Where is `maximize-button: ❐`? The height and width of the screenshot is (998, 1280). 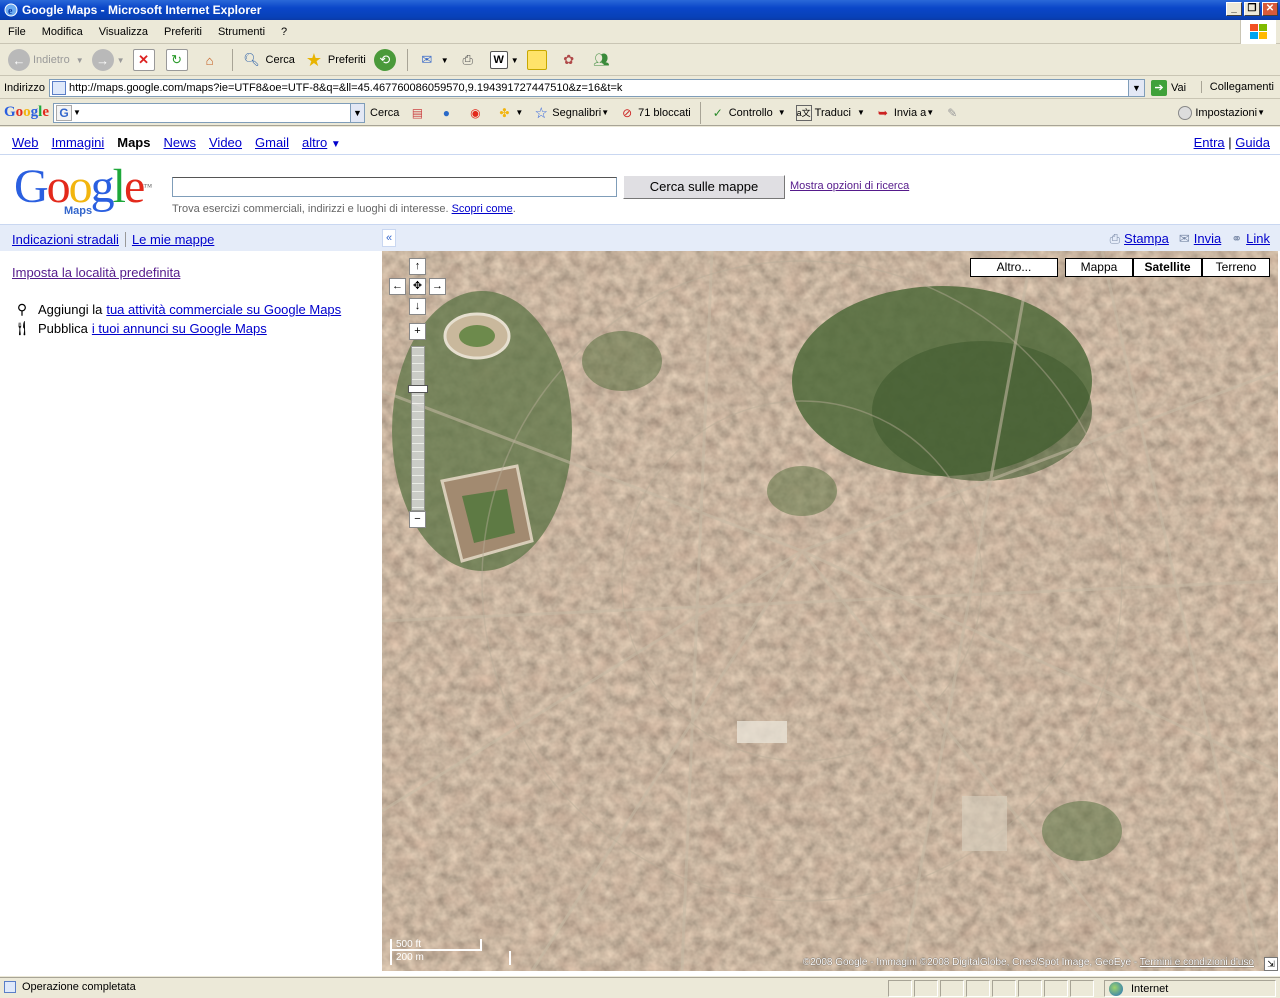 maximize-button: ❐ is located at coordinates (1252, 9).